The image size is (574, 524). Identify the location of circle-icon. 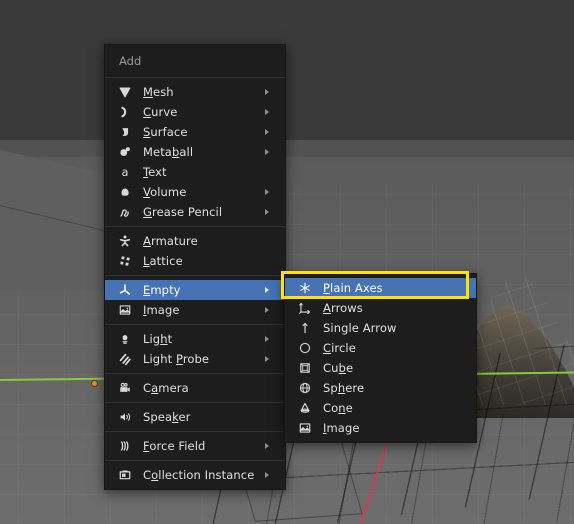
(305, 348).